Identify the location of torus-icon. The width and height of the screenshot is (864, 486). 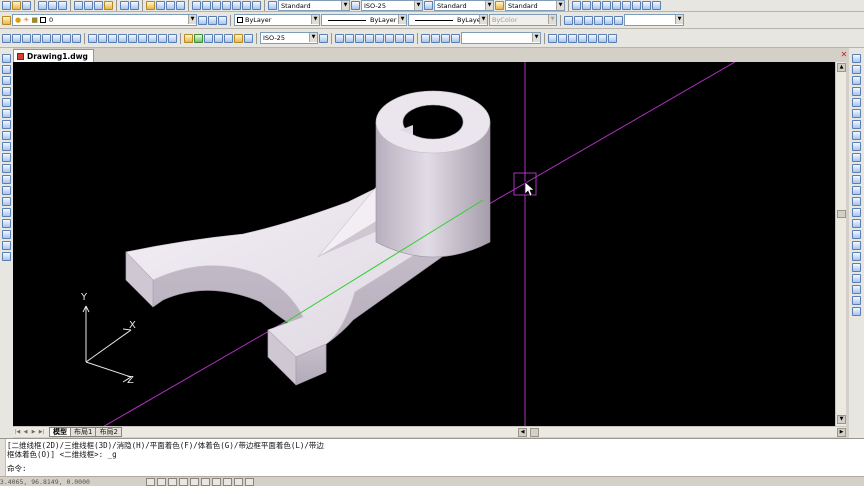
(626, 5).